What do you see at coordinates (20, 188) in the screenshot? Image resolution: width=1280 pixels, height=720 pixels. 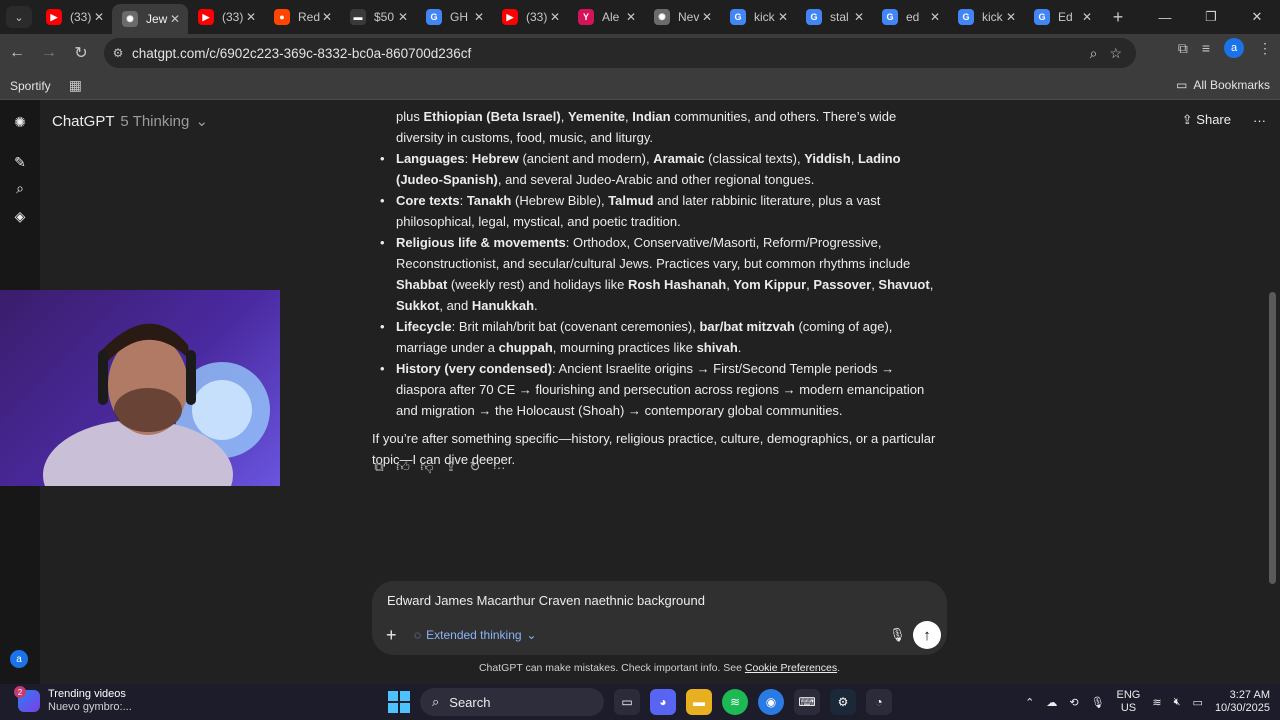 I see `search-chats-icon: ⌕` at bounding box center [20, 188].